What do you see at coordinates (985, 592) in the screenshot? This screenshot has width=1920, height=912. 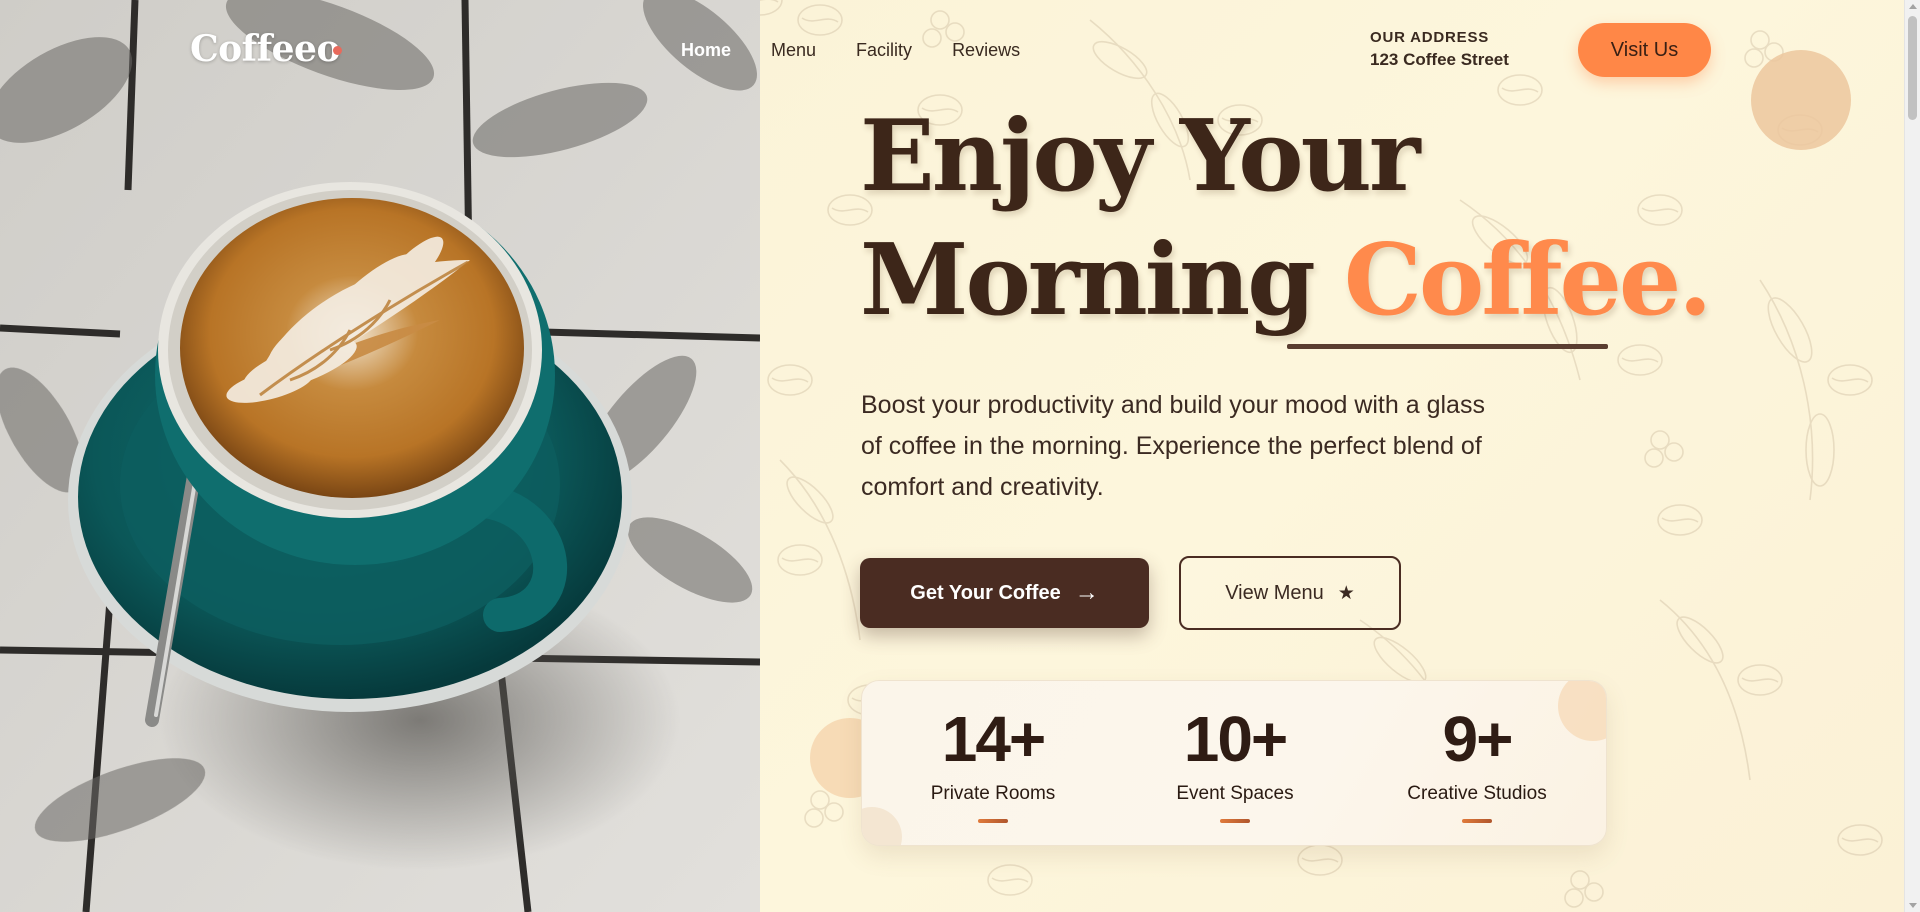 I see `get-your-coffee-label: Get Your Coffee` at bounding box center [985, 592].